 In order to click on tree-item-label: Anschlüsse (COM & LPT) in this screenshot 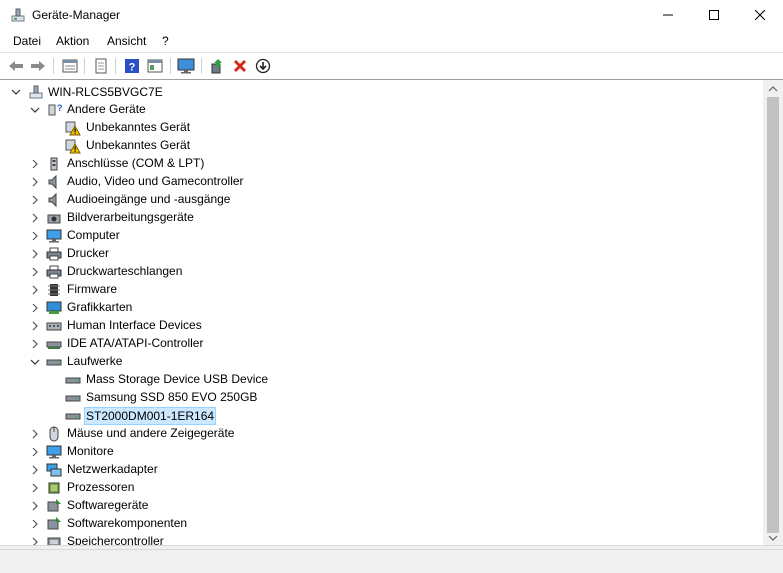, I will do `click(136, 163)`.